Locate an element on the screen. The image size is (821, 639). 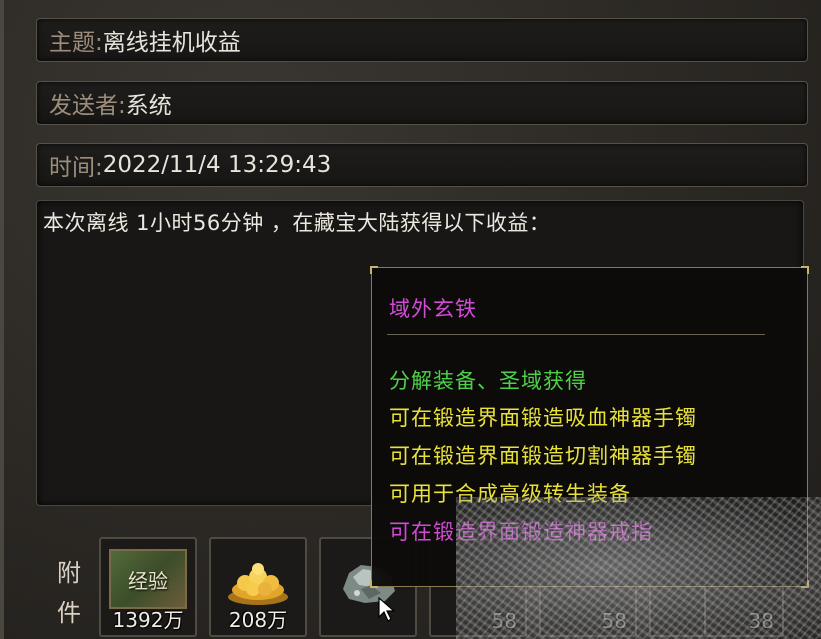
time-field: 时间: 2022/11/4 13:29:43 is located at coordinates (422, 165).